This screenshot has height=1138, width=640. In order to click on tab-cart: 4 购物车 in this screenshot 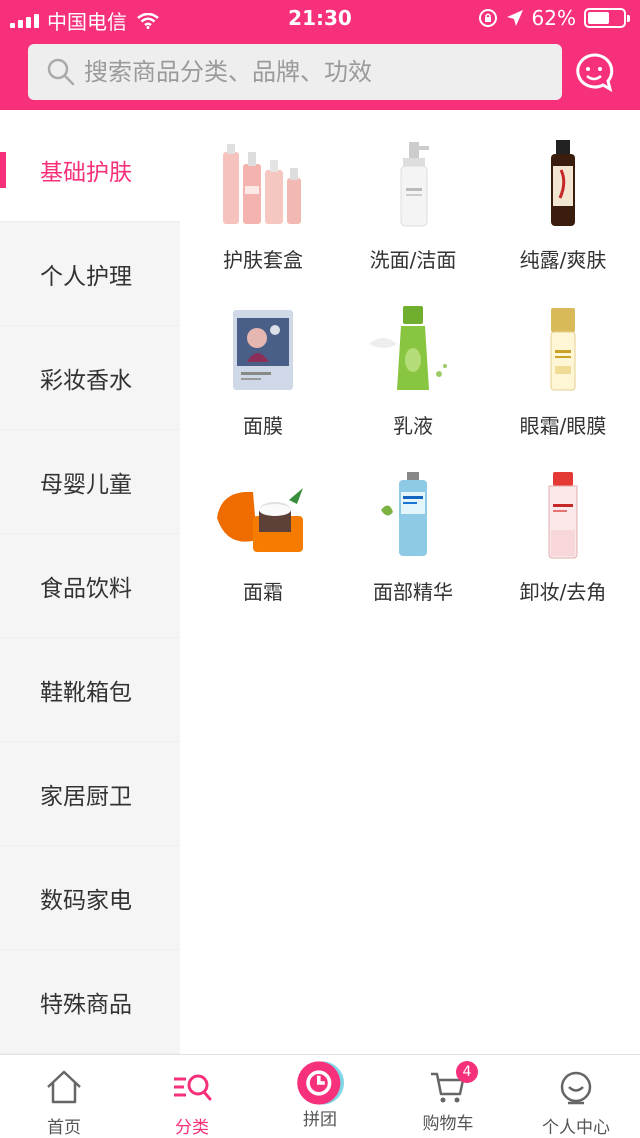, I will do `click(448, 1096)`.